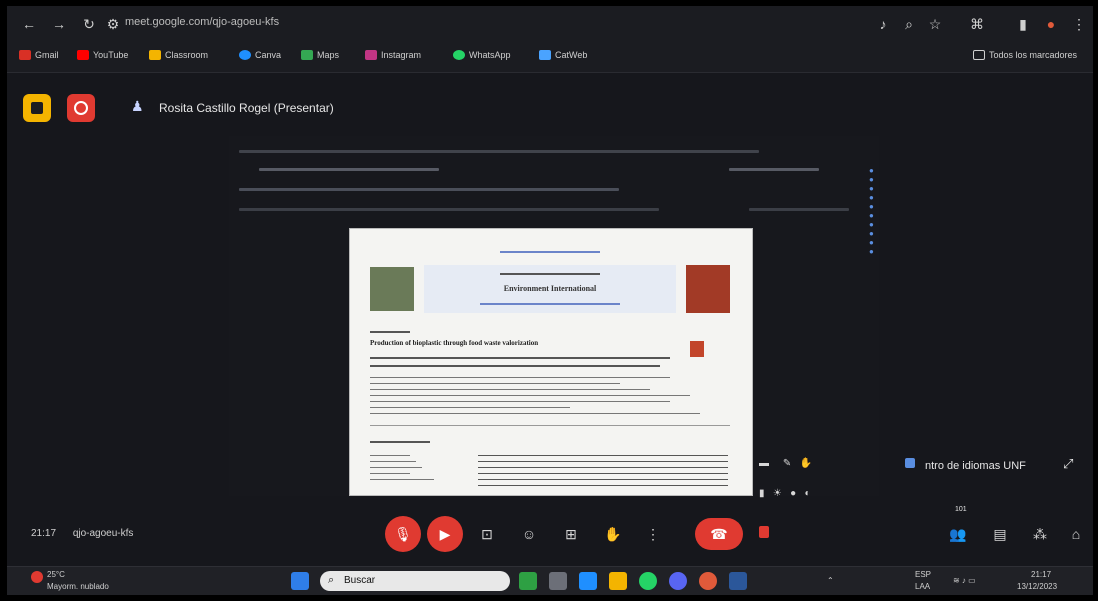 The width and height of the screenshot is (1098, 601). Describe the element at coordinates (371, 55) in the screenshot. I see `instagram-icon` at that location.